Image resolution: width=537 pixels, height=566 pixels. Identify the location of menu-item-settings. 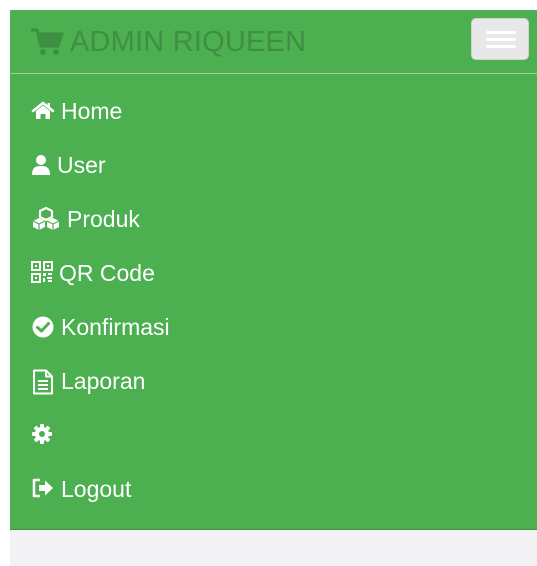
(273, 435).